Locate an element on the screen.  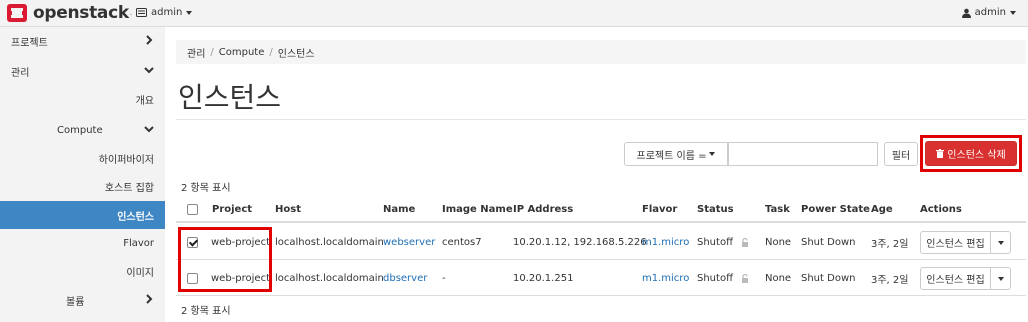
sidebar-item-label: Compute is located at coordinates (80, 130).